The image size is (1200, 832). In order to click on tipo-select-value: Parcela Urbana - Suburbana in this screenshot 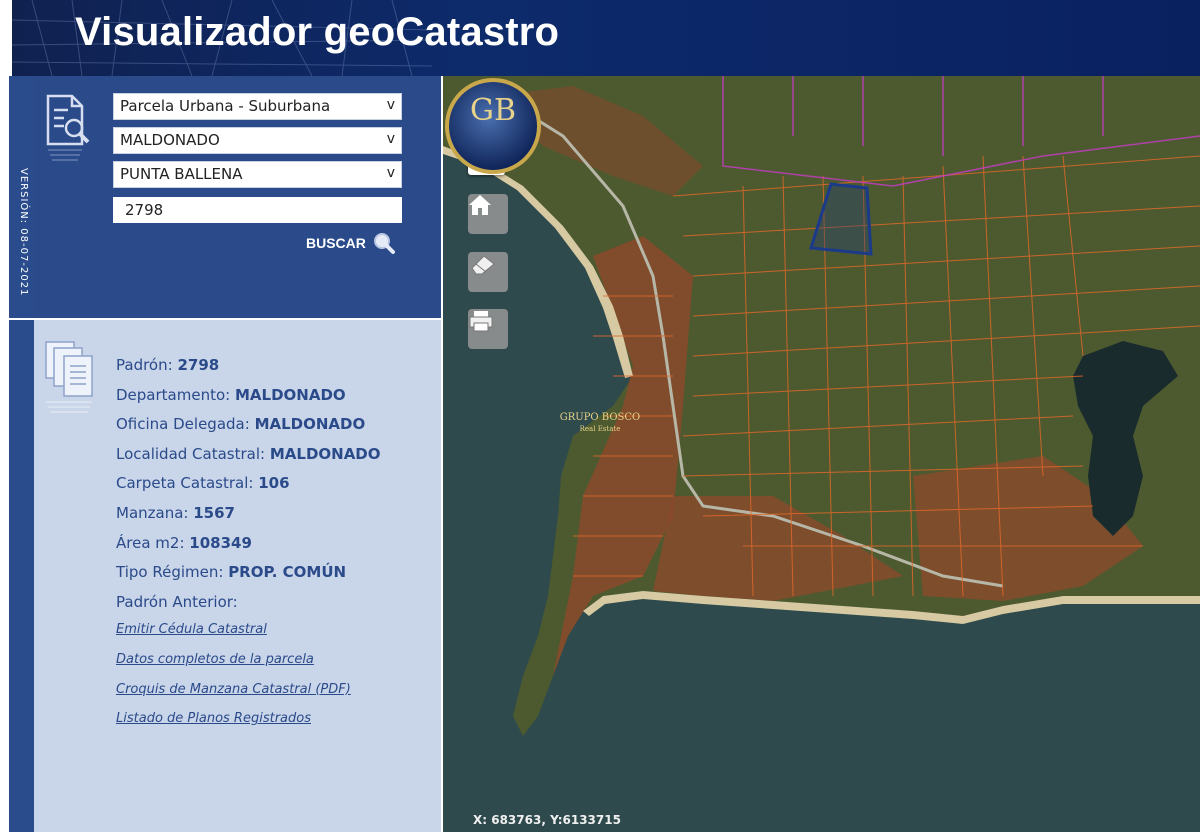, I will do `click(225, 106)`.